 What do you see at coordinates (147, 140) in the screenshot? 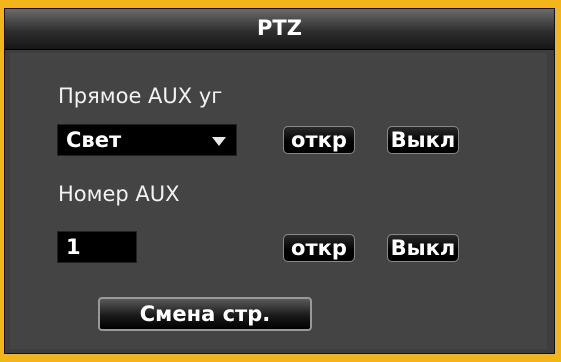
I see `aux-select: Свет` at bounding box center [147, 140].